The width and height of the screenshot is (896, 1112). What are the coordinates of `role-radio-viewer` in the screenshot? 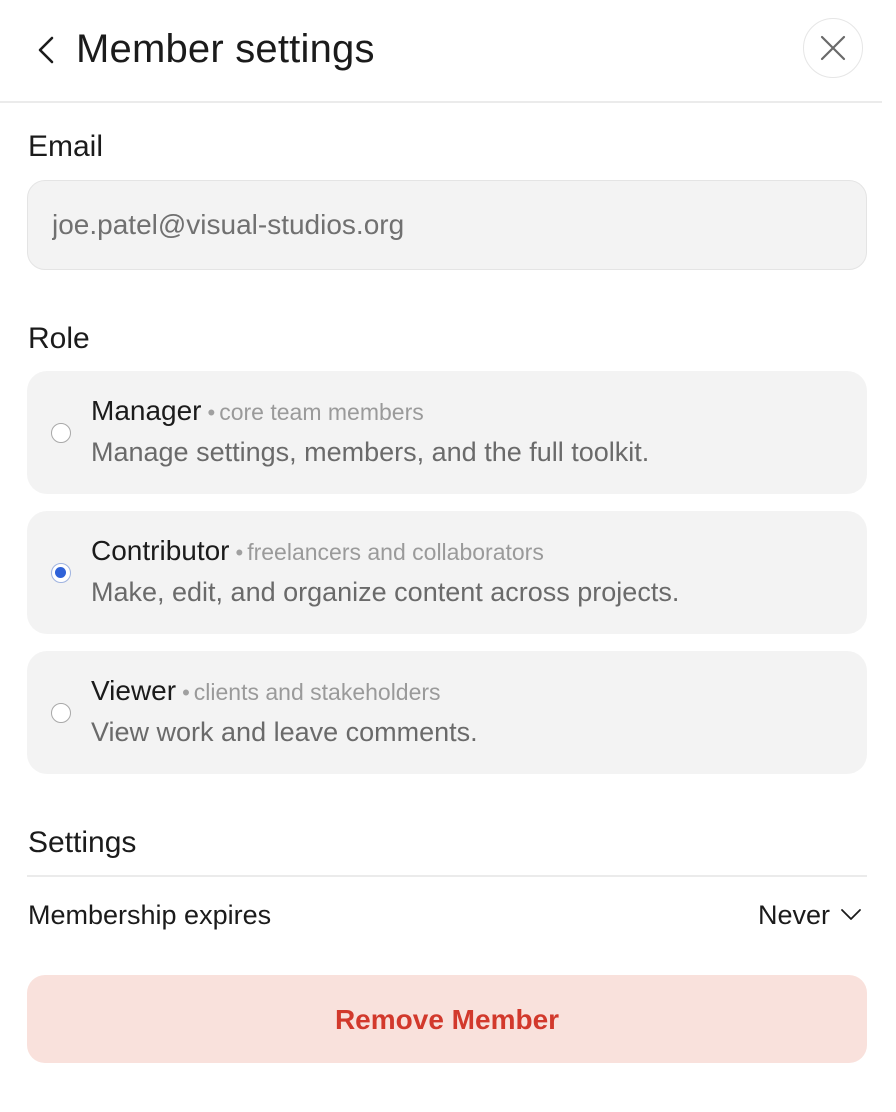 It's located at (61, 713).